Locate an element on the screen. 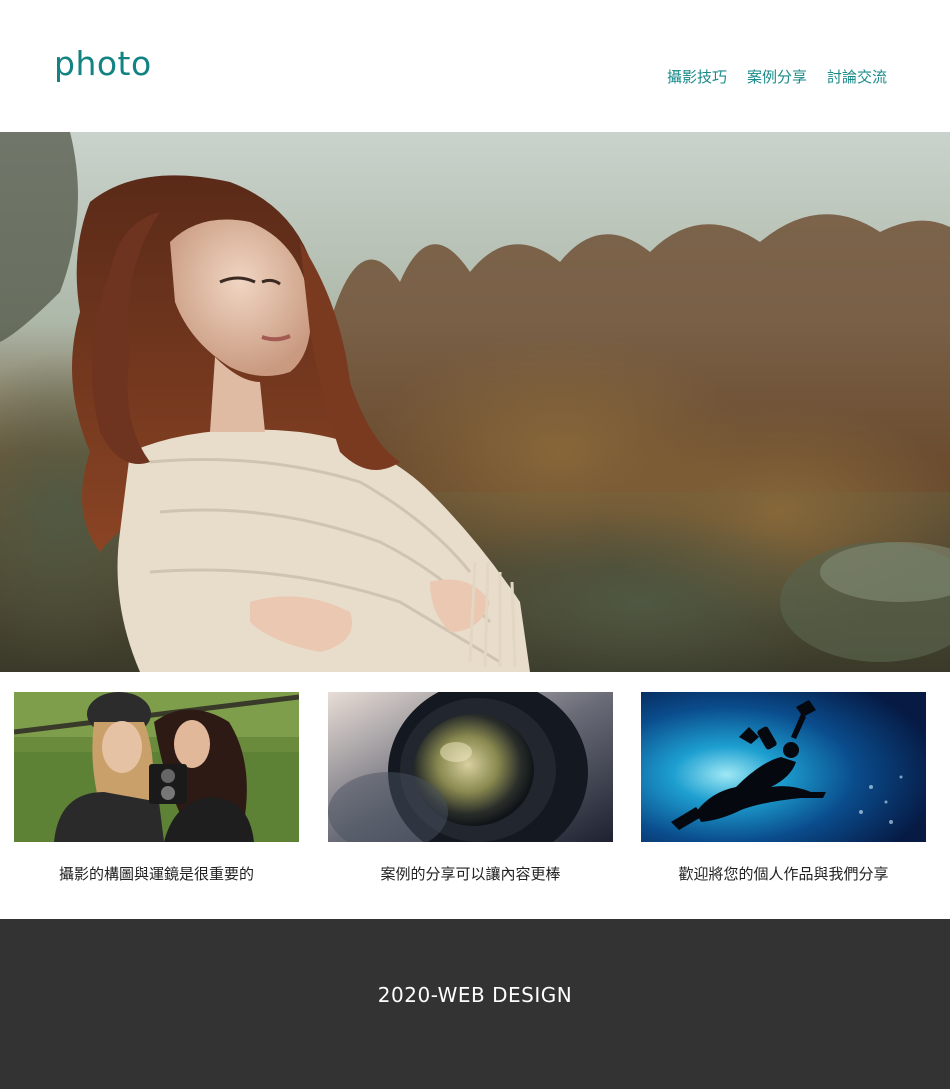 The height and width of the screenshot is (1089, 950). nav-link-case-sharing: 案例分享 is located at coordinates (777, 76).